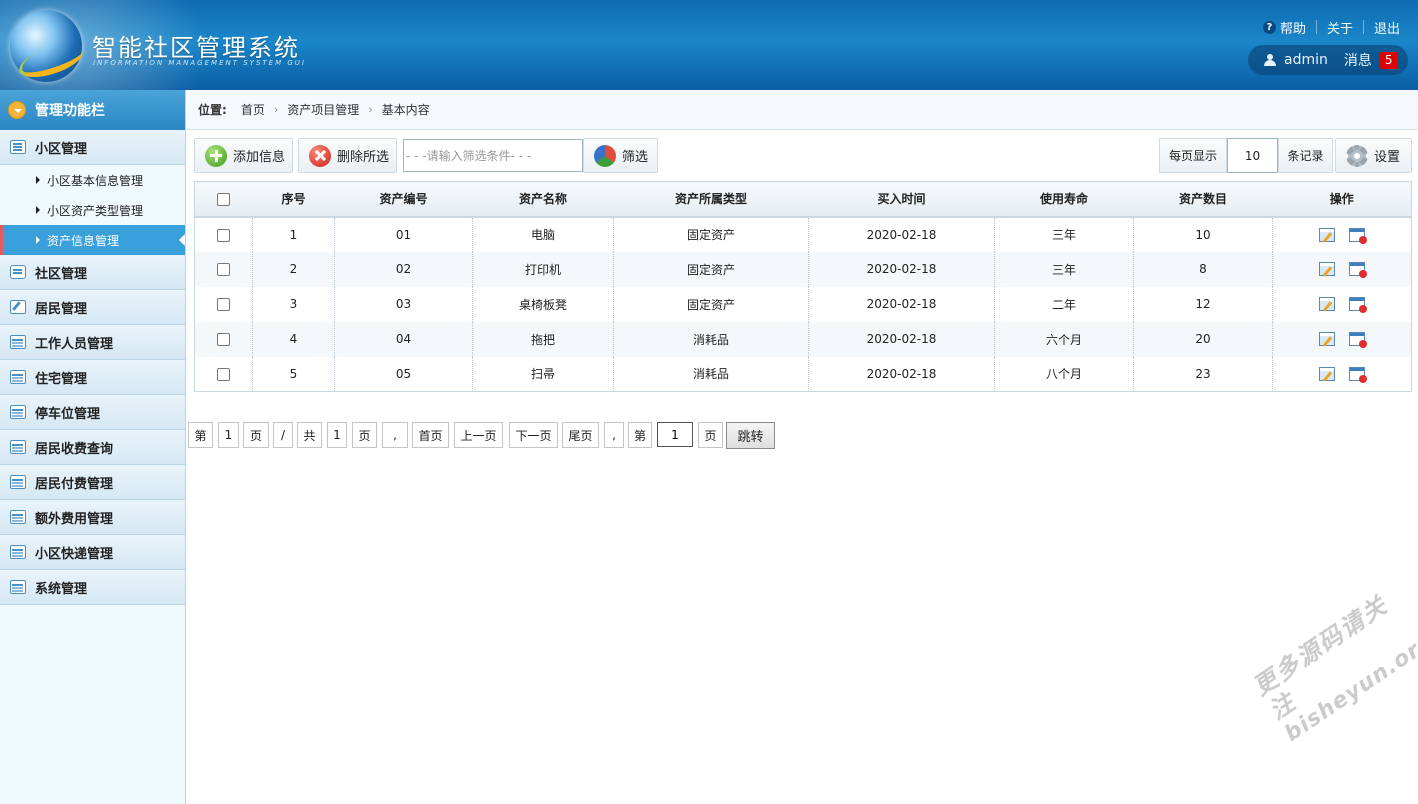 Image resolution: width=1418 pixels, height=804 pixels. What do you see at coordinates (901, 199) in the screenshot?
I see `col-header: 买入时间` at bounding box center [901, 199].